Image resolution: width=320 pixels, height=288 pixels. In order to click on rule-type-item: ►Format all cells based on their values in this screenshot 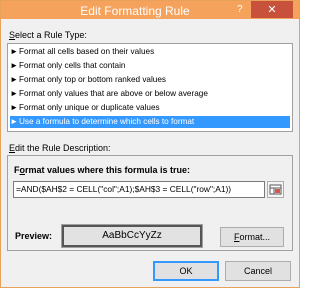, I will do `click(150, 52)`.